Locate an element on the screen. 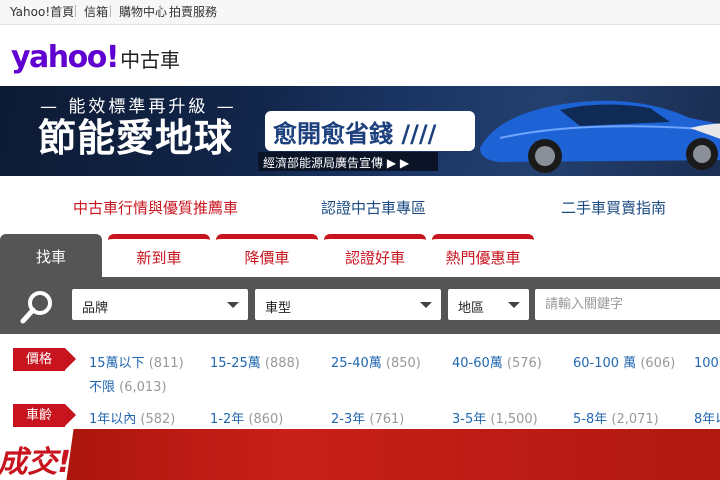  banner-headline: — 能效標準再升級 — is located at coordinates (138, 107).